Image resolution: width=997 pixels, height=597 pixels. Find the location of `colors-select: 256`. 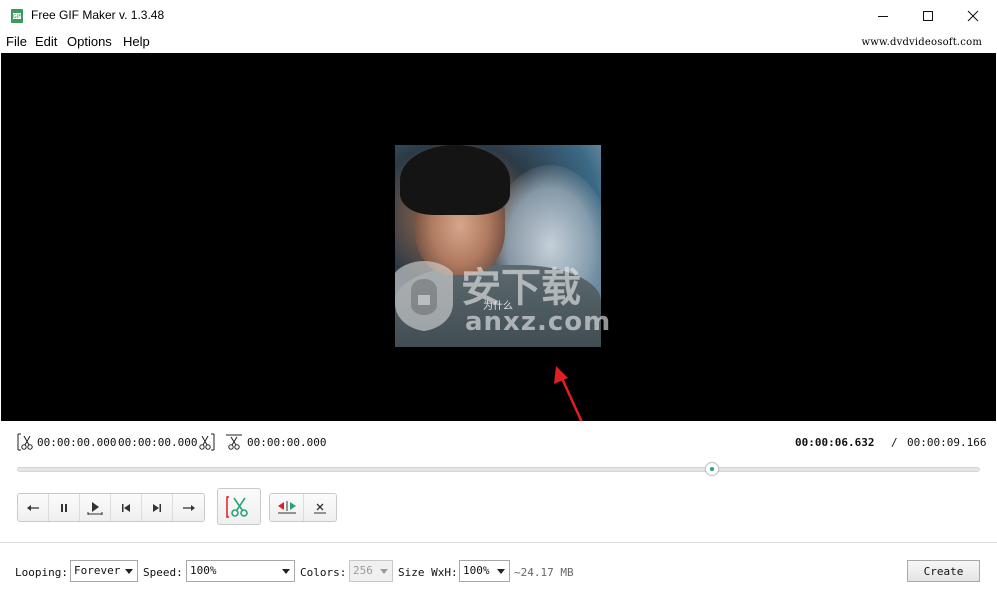

colors-select: 256 is located at coordinates (371, 571).